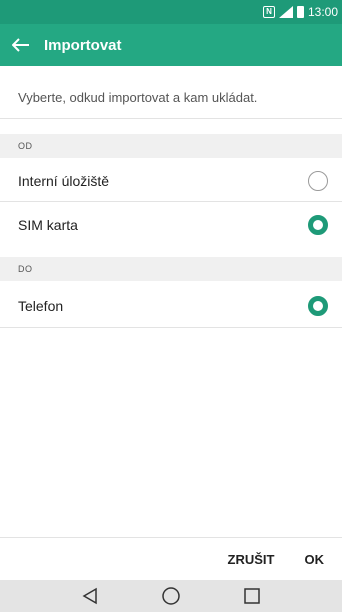 The image size is (342, 612). What do you see at coordinates (48, 224) in the screenshot?
I see `option-label: SIM karta` at bounding box center [48, 224].